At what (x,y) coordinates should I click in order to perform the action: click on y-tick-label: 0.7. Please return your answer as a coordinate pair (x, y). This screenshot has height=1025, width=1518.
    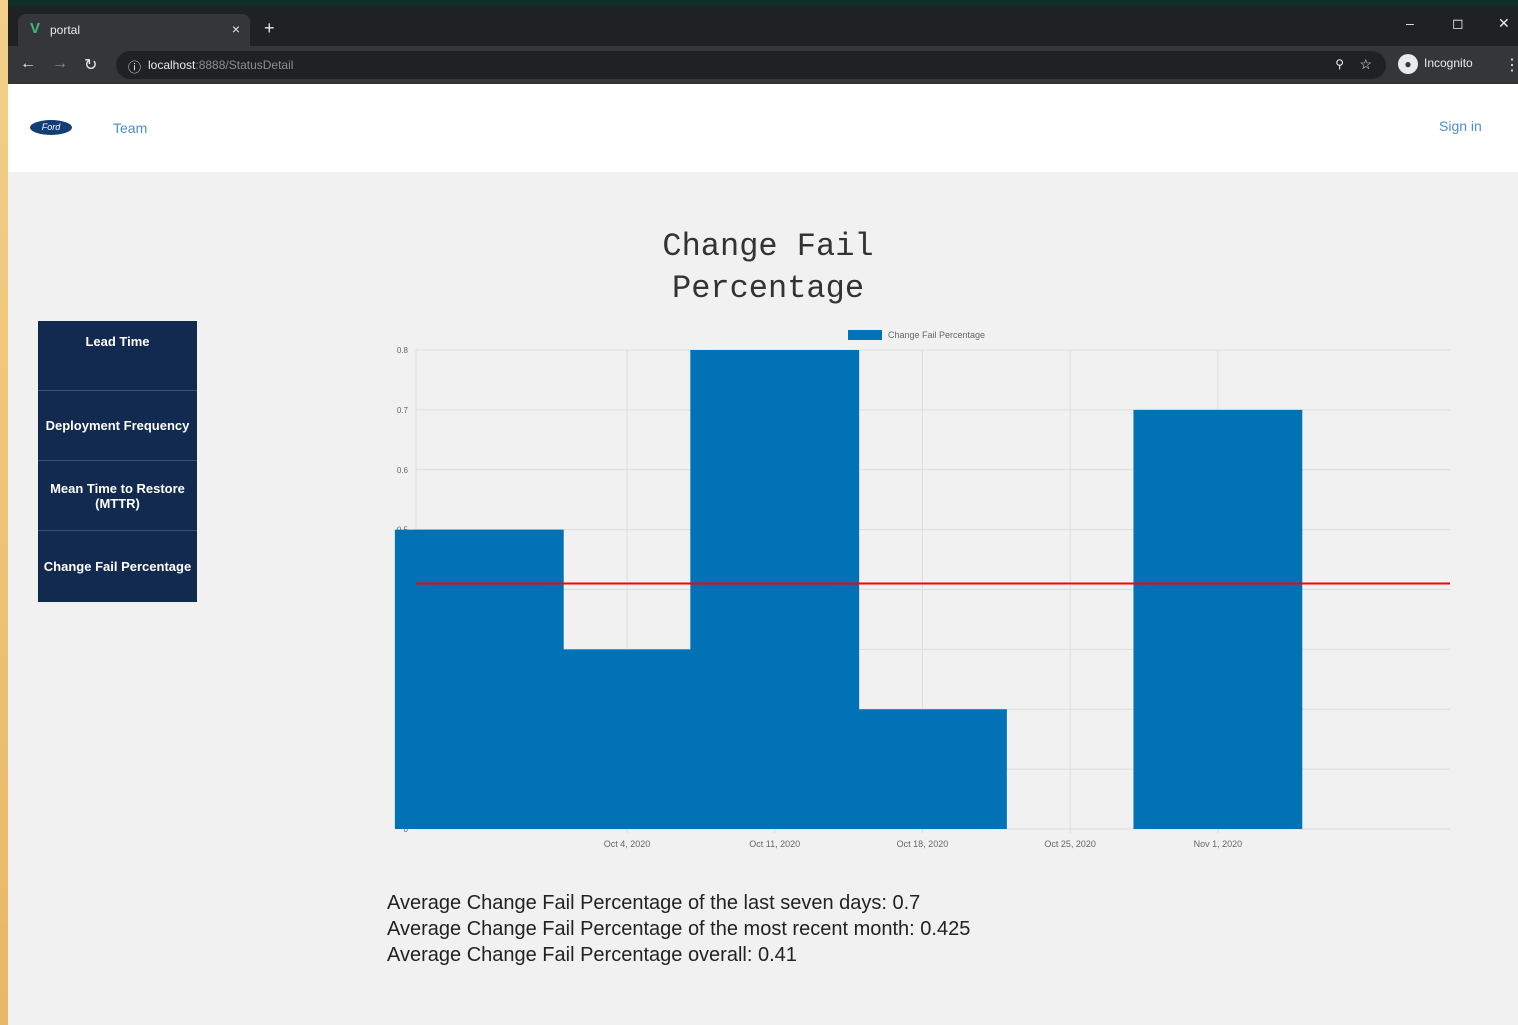
    Looking at the image, I should click on (403, 410).